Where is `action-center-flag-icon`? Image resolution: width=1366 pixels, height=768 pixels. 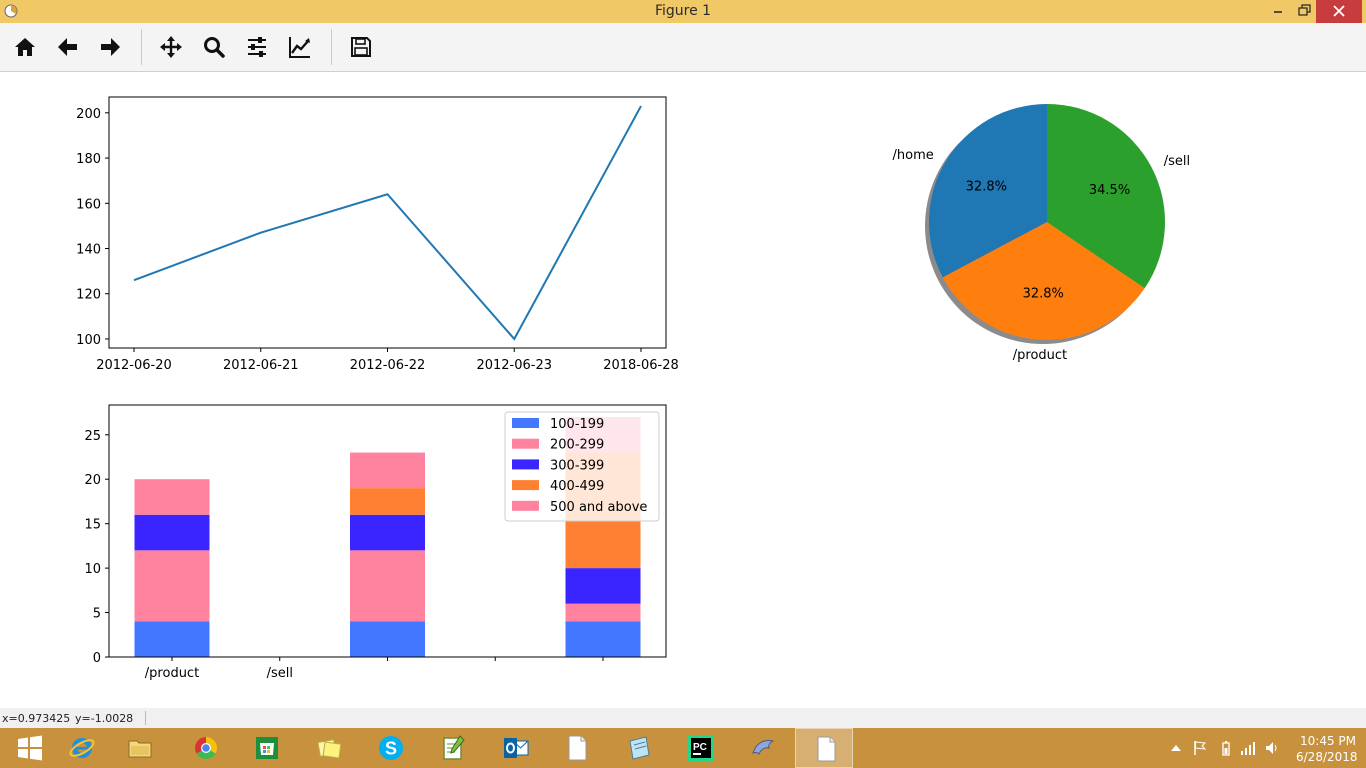
action-center-flag-icon is located at coordinates (1200, 748).